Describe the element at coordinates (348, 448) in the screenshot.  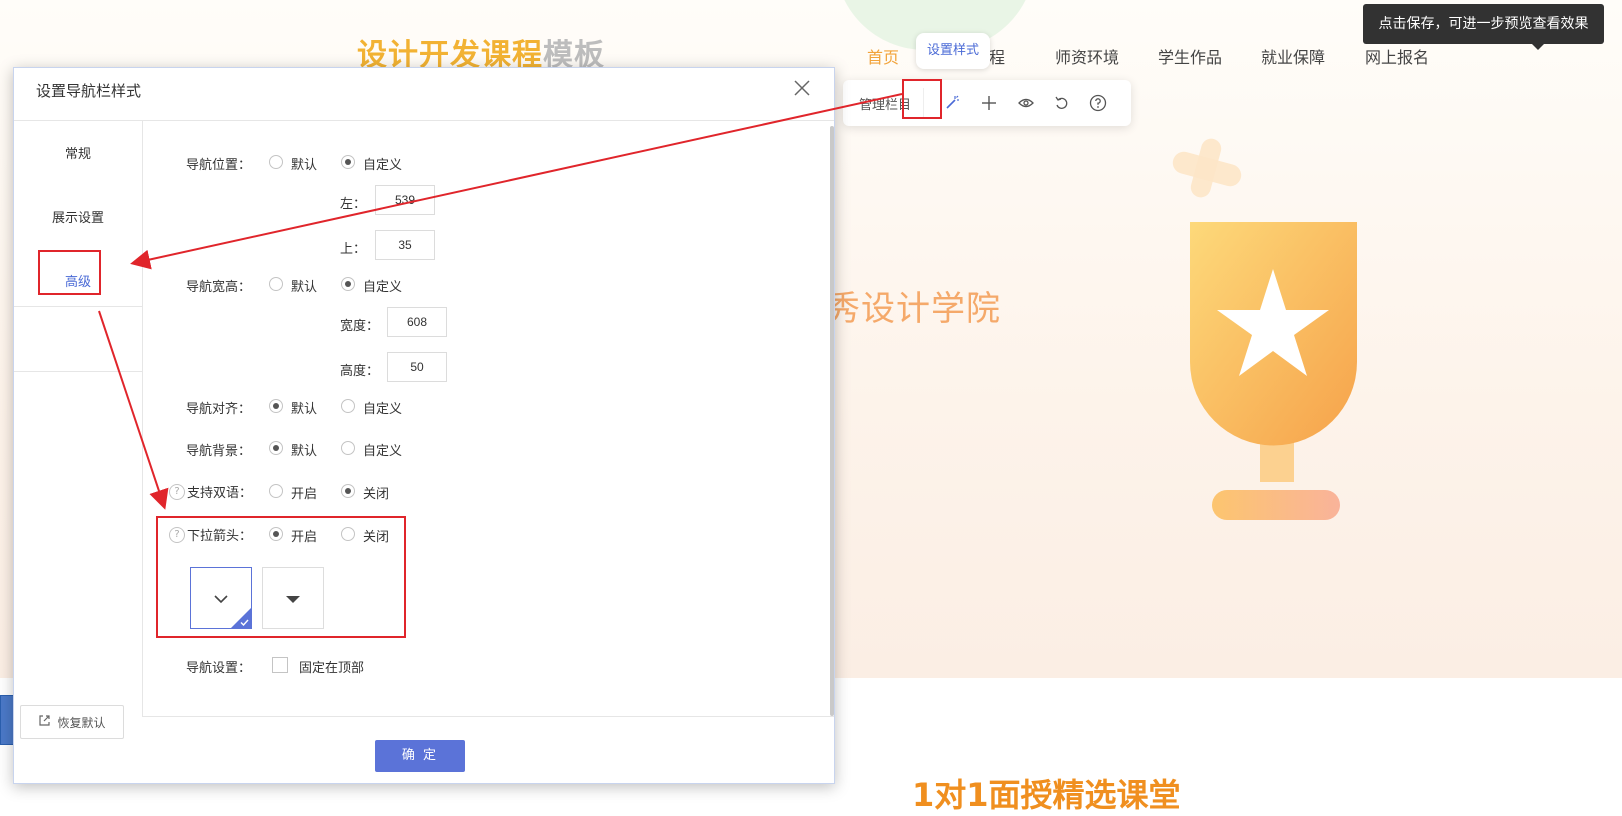
I see `radio-background-custom` at that location.